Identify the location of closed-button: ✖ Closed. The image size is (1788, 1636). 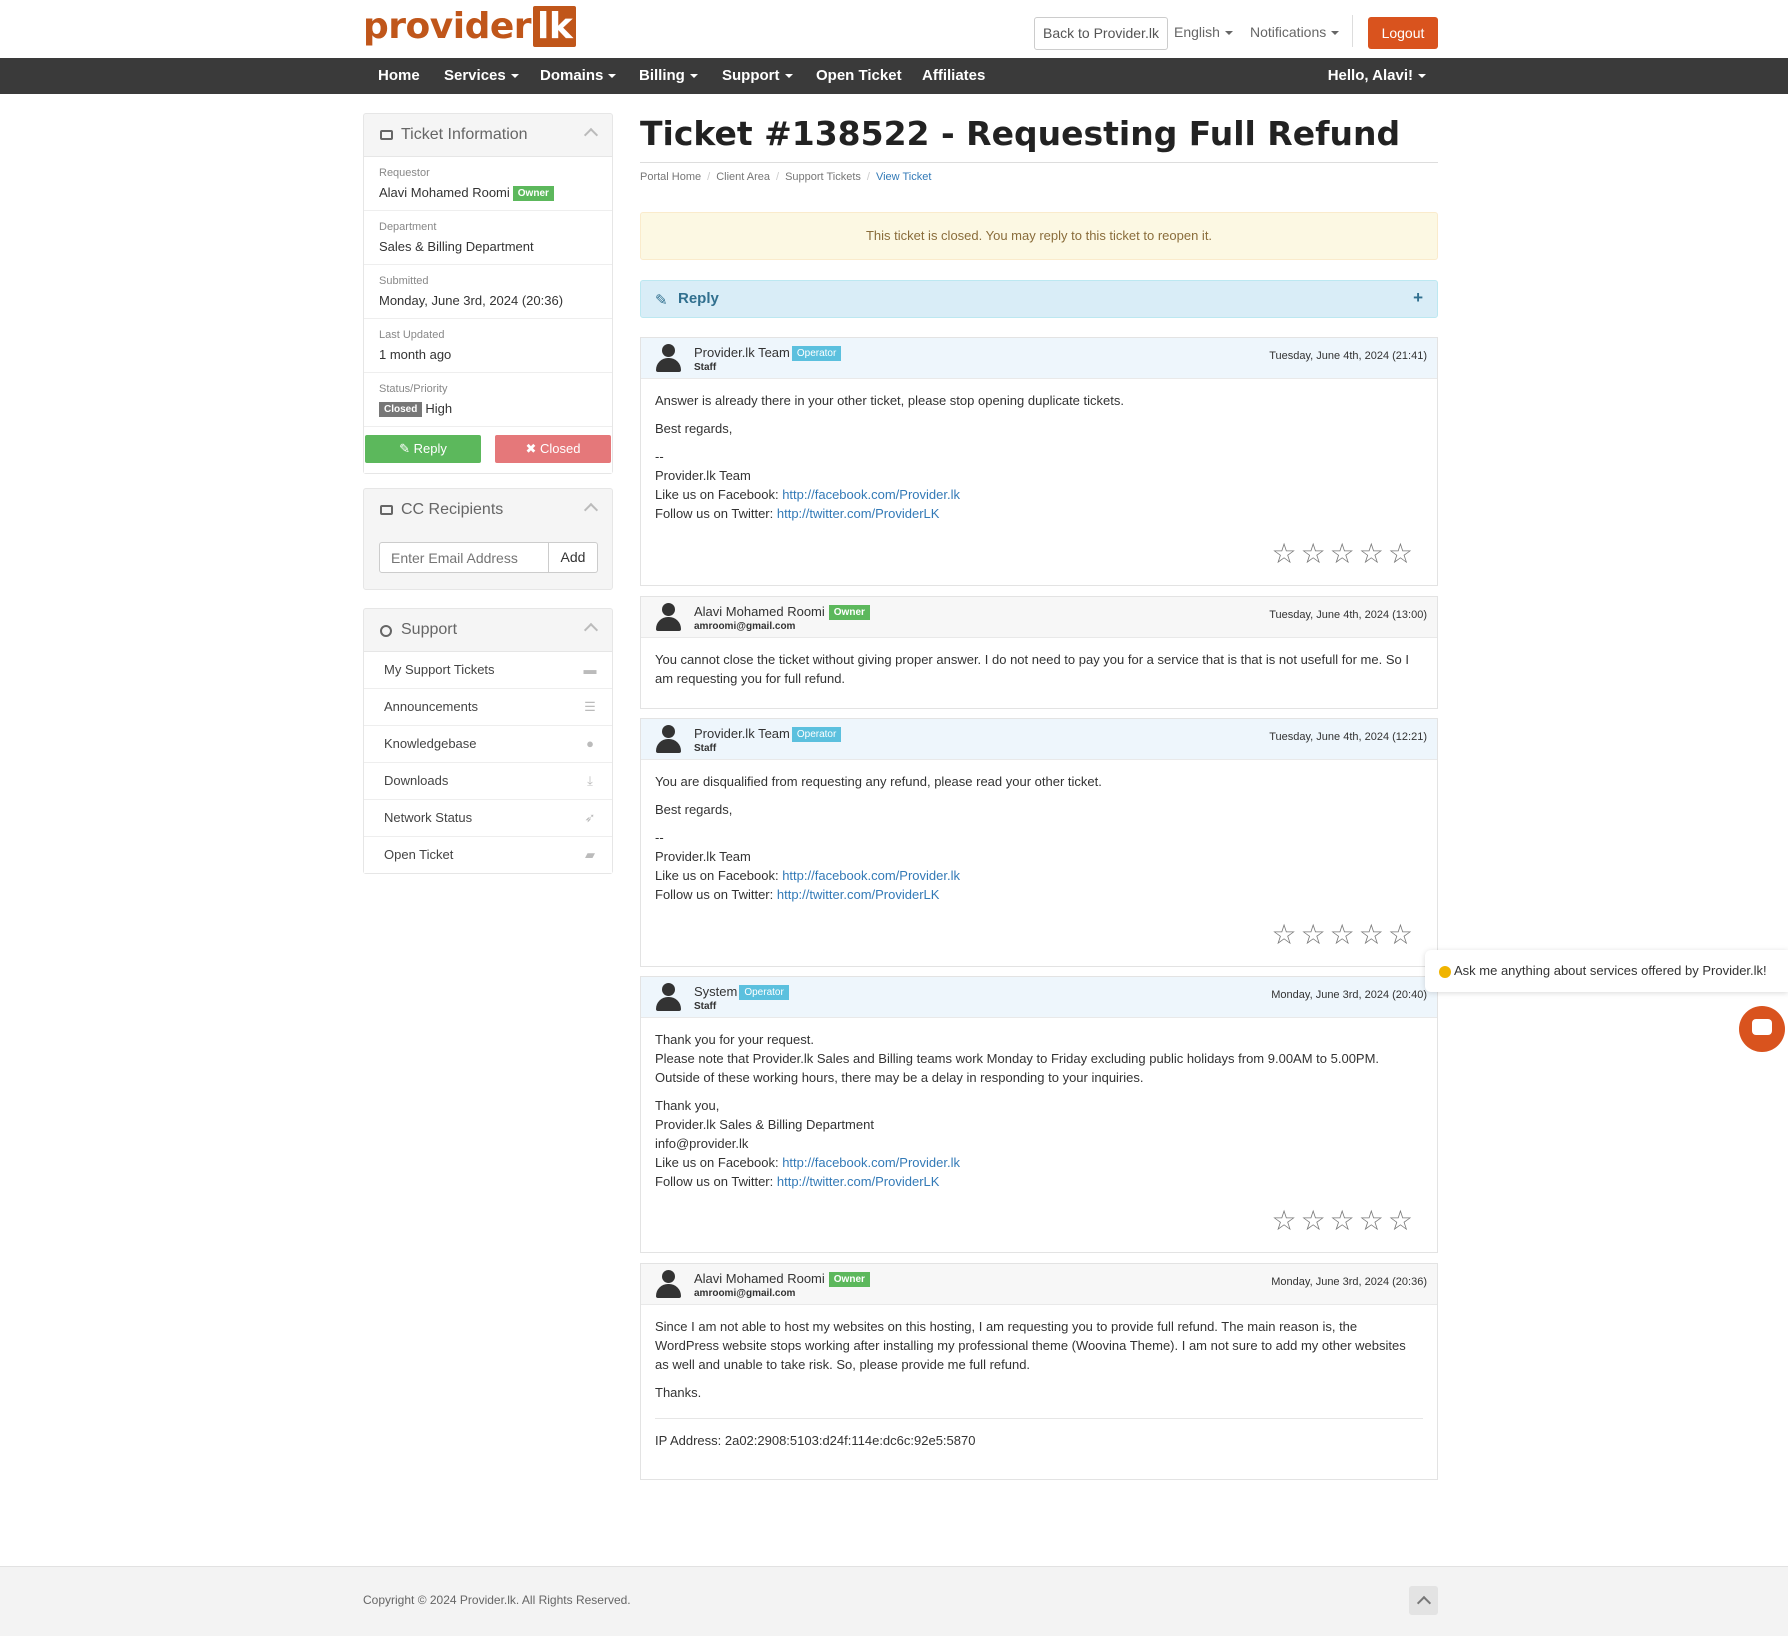
(553, 449).